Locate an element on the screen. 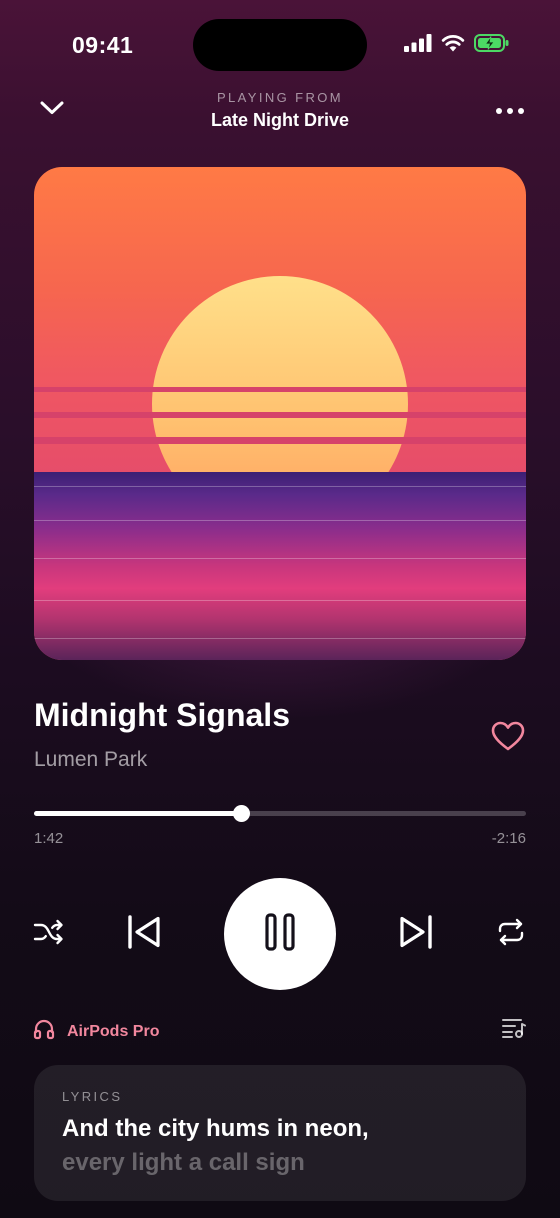  more-horizontal-icon is located at coordinates (510, 110).